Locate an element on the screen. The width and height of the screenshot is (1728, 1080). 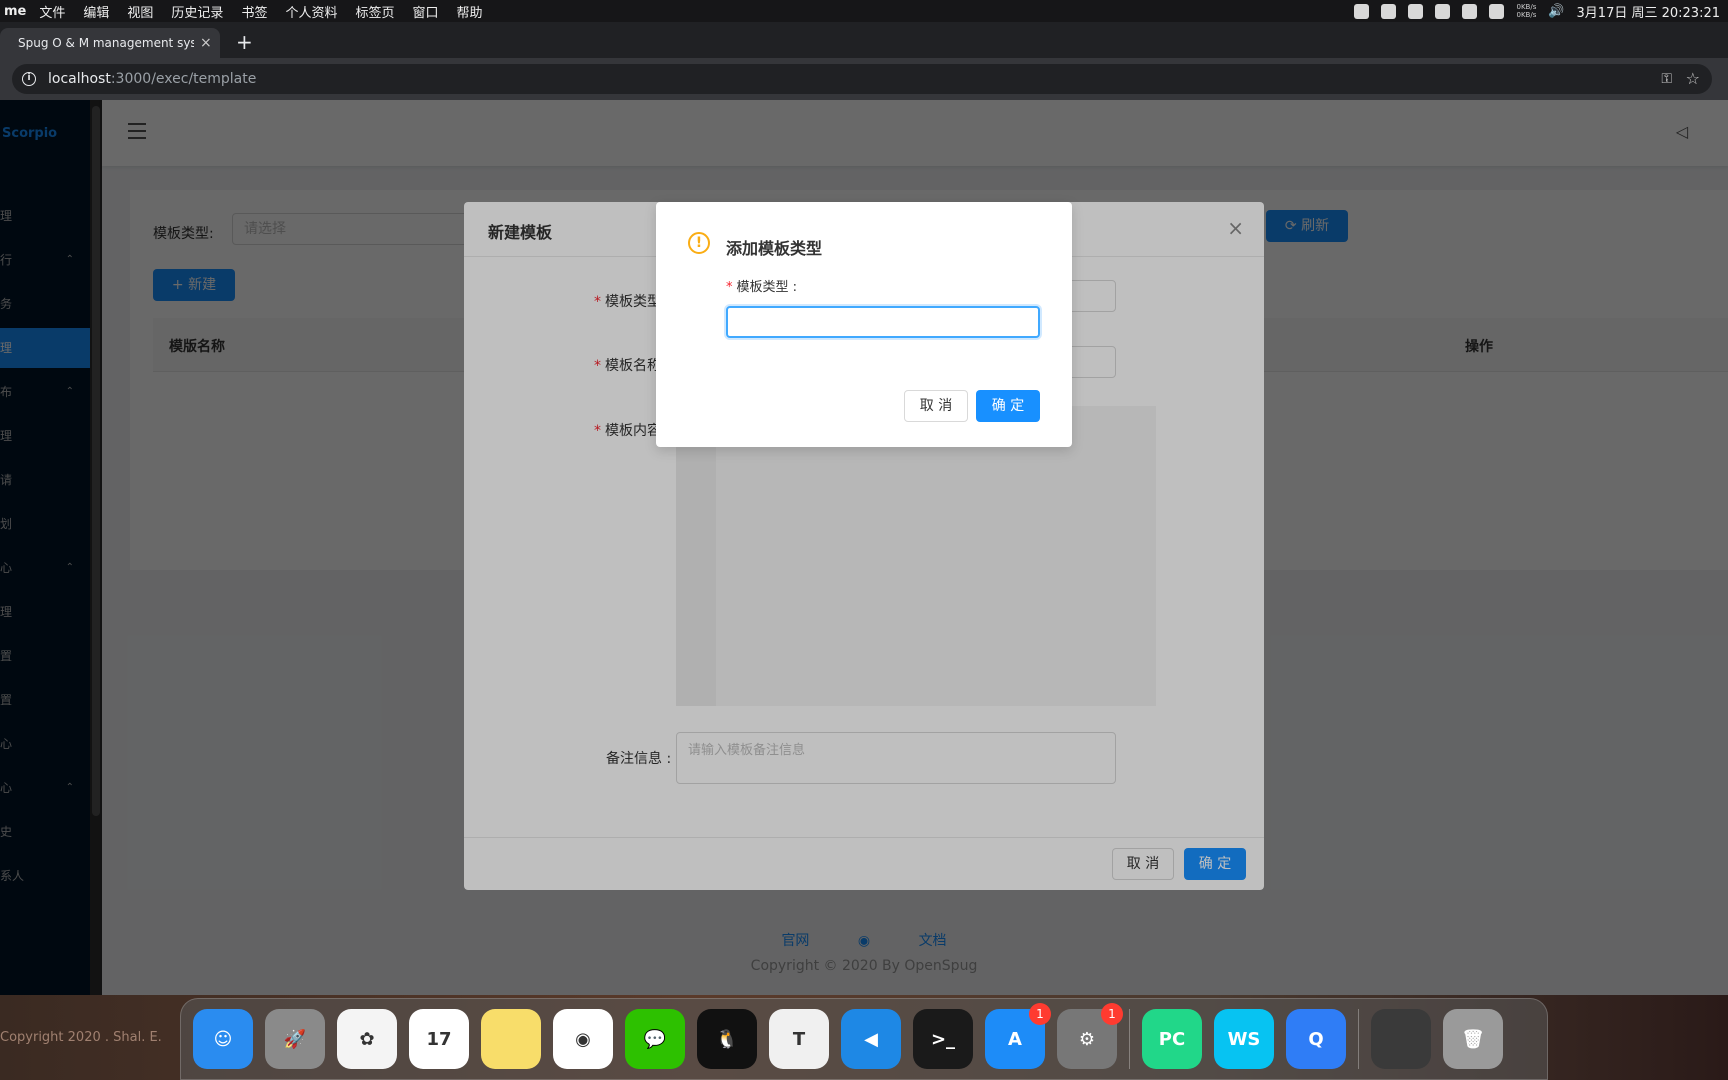
launchpad-icon: 🚀 is located at coordinates (295, 1039).